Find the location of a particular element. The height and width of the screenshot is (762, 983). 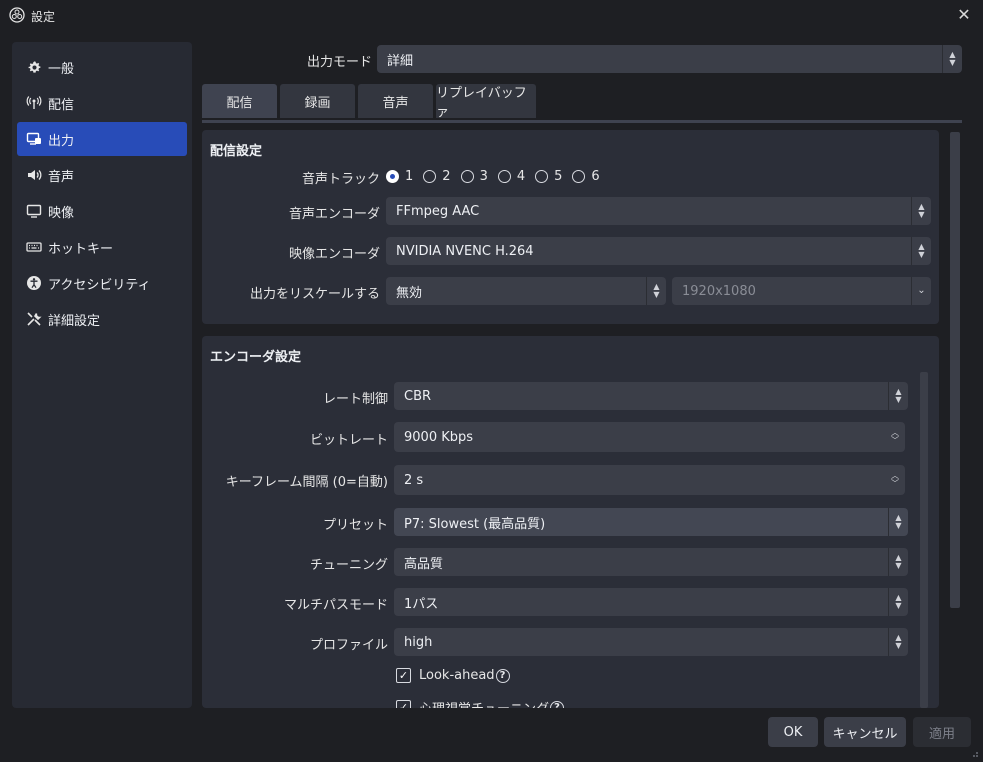

preset-value: P7: Slowest (最高品質) is located at coordinates (475, 524).